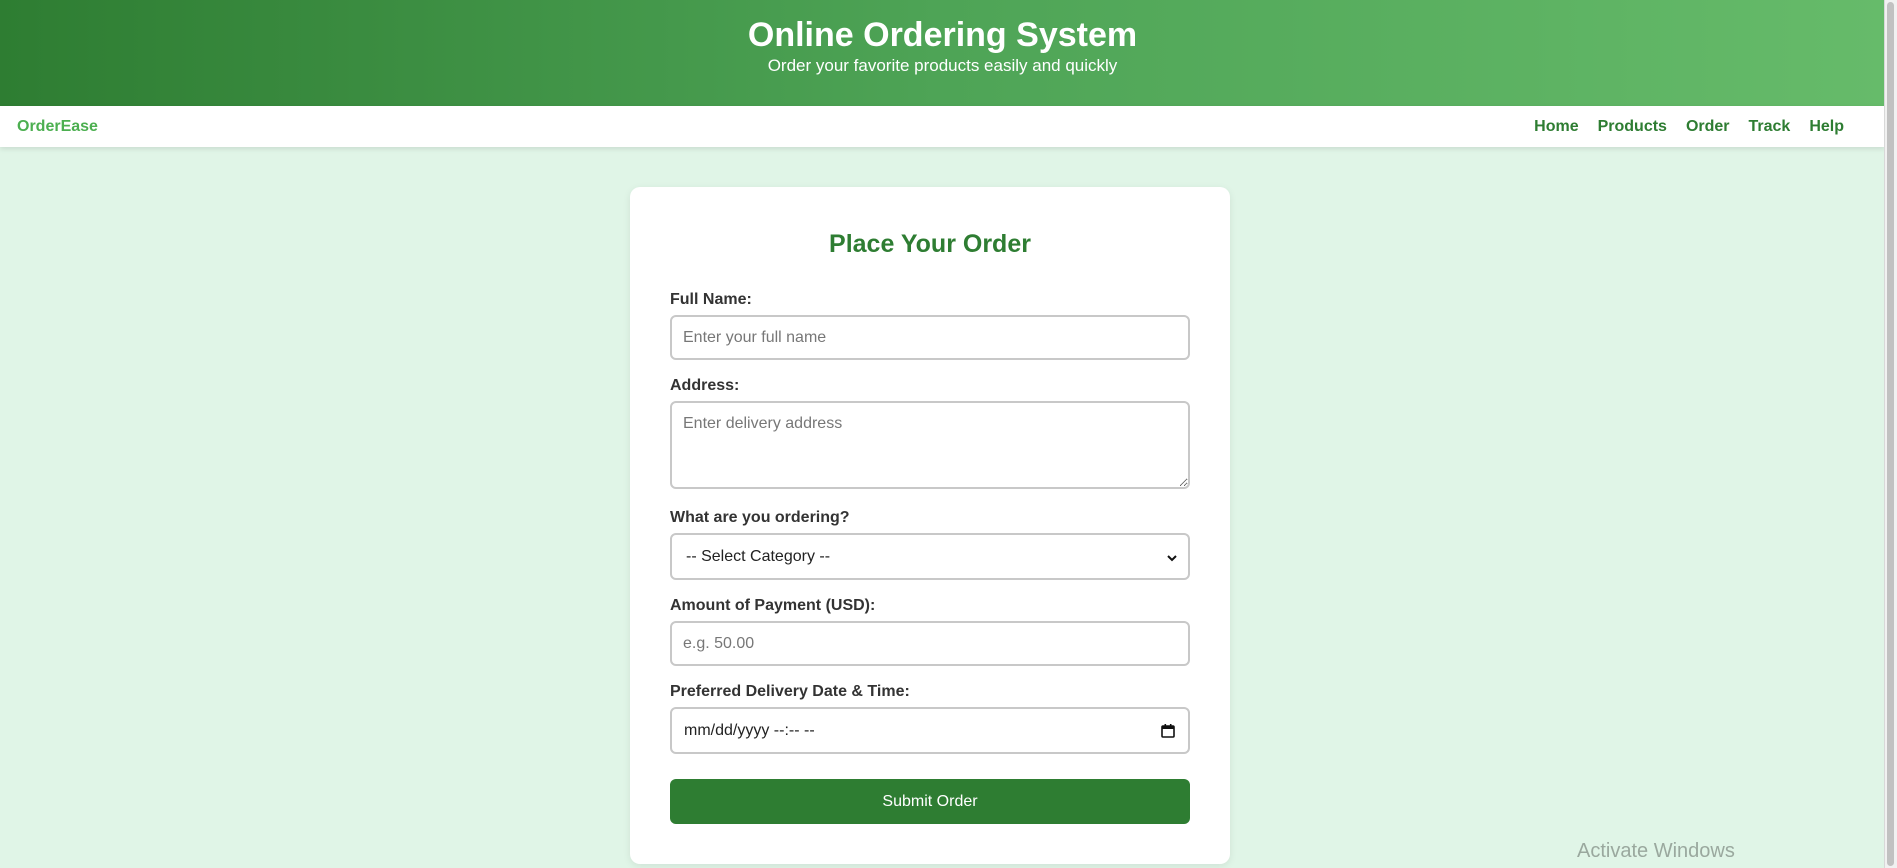 The height and width of the screenshot is (868, 1897). What do you see at coordinates (1708, 127) in the screenshot?
I see `nav-link-order: Order` at bounding box center [1708, 127].